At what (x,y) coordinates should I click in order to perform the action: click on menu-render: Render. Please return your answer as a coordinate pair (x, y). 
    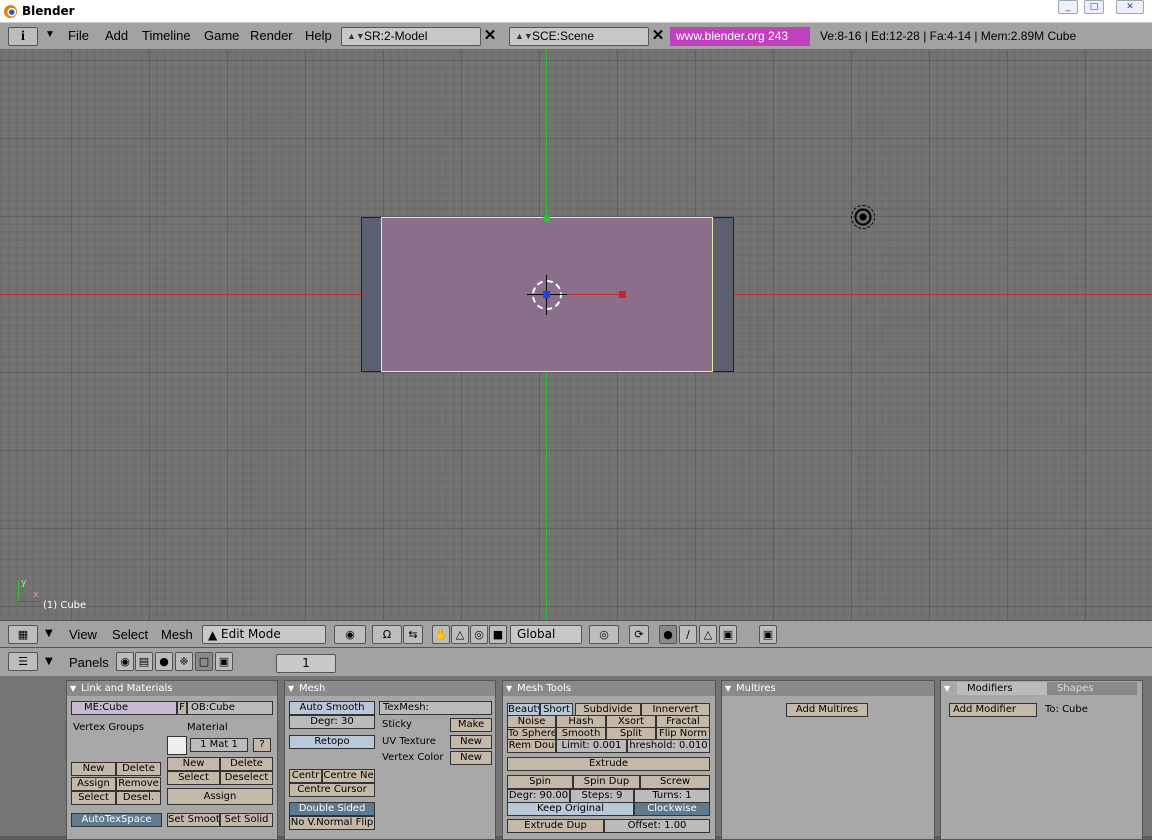
    Looking at the image, I should click on (271, 35).